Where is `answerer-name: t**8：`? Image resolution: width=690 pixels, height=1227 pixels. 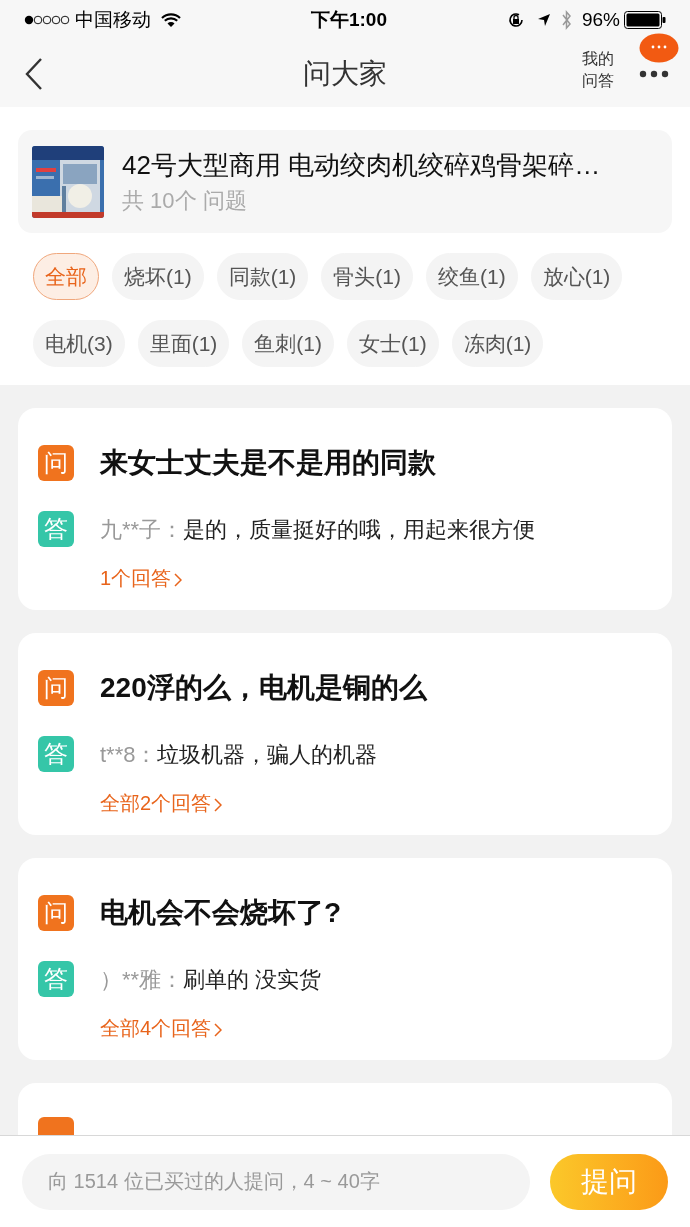
answerer-name: t**8： is located at coordinates (129, 754).